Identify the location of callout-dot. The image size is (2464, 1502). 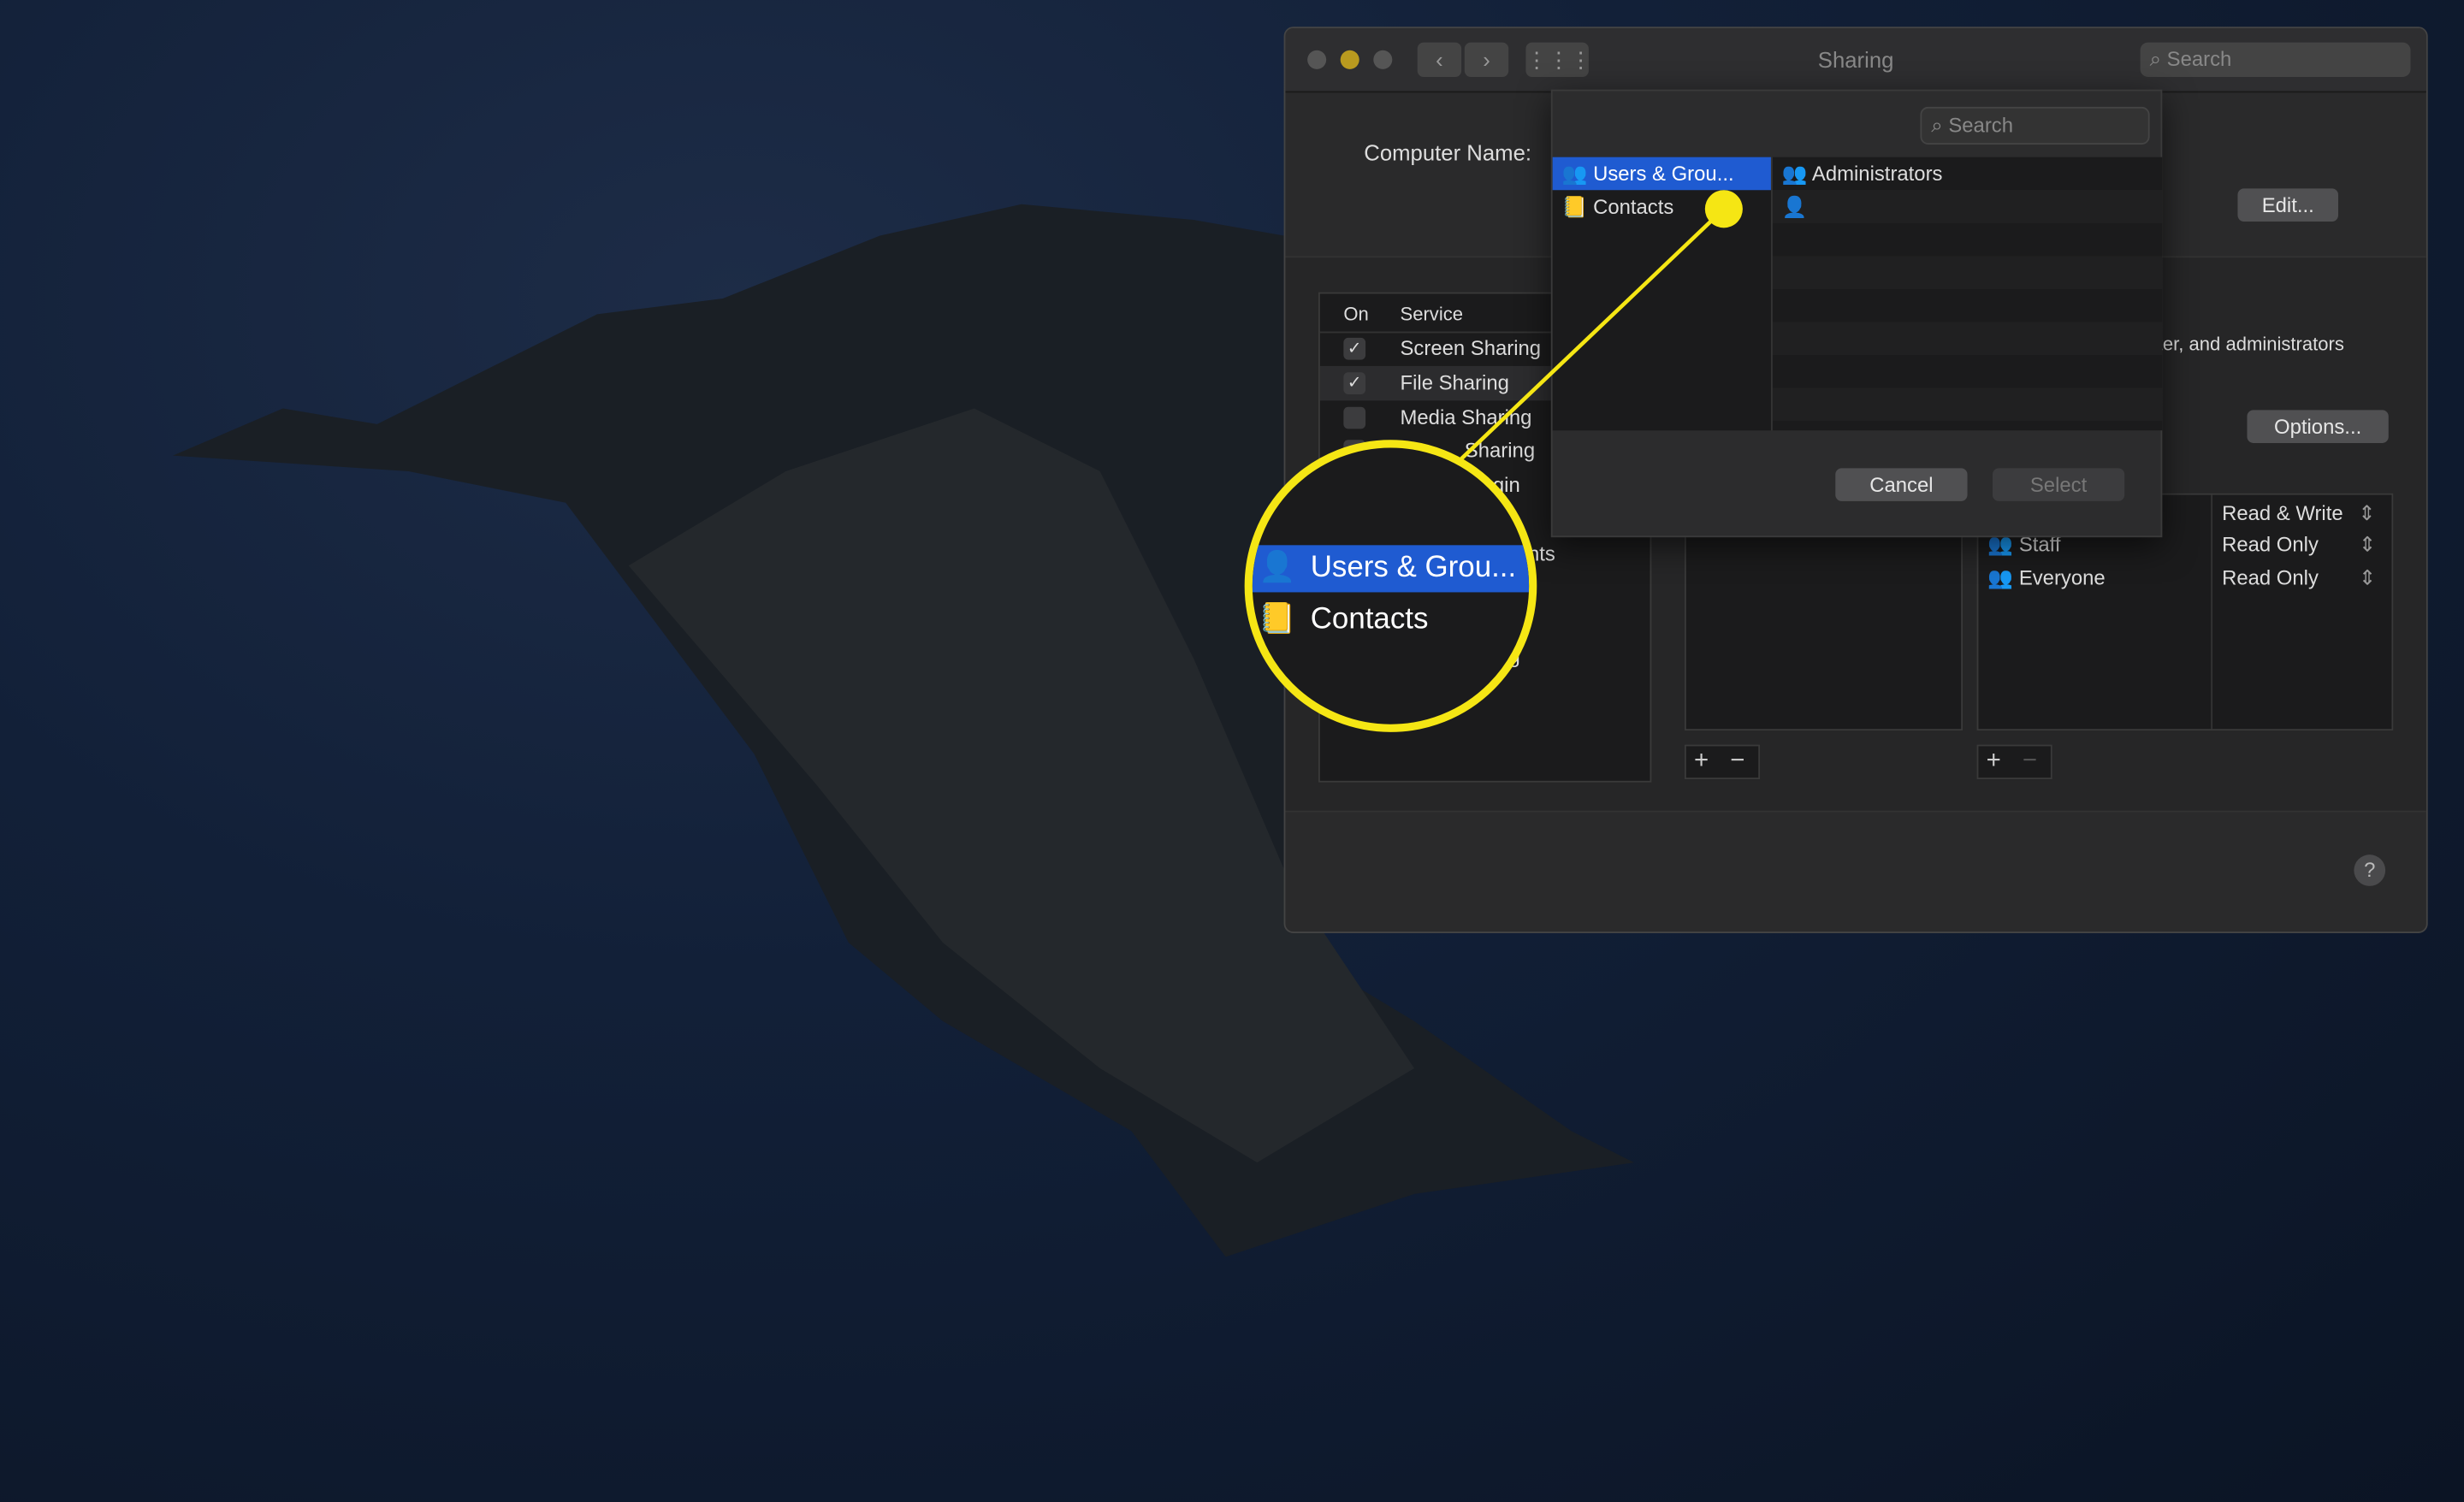
(1723, 209).